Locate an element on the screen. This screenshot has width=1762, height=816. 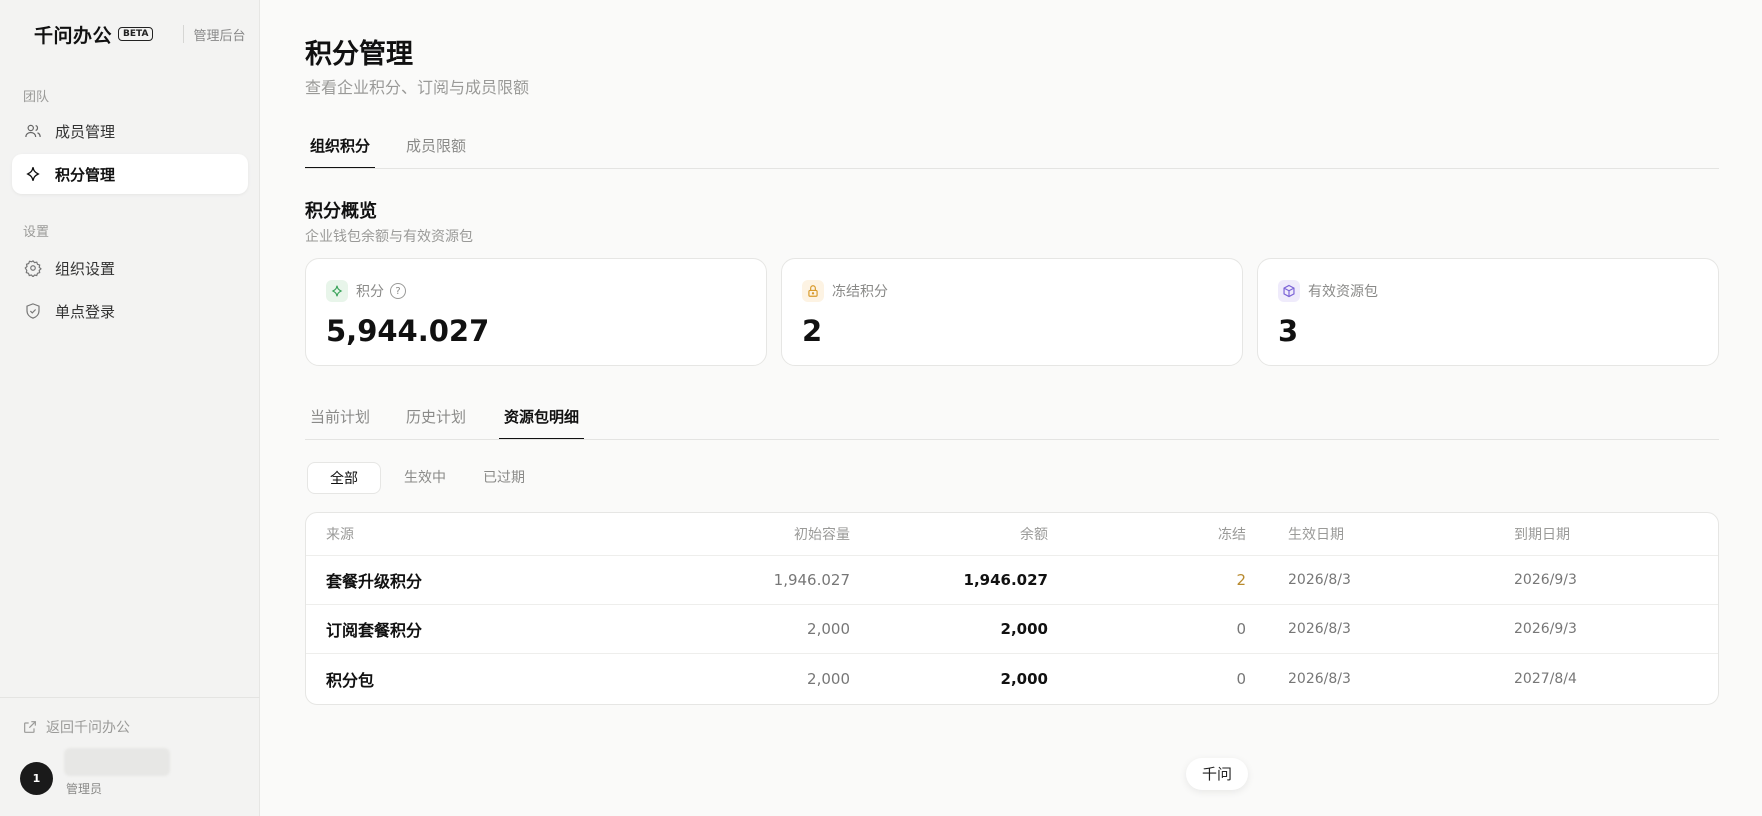
credits-value: 5,944.027 is located at coordinates (408, 331).